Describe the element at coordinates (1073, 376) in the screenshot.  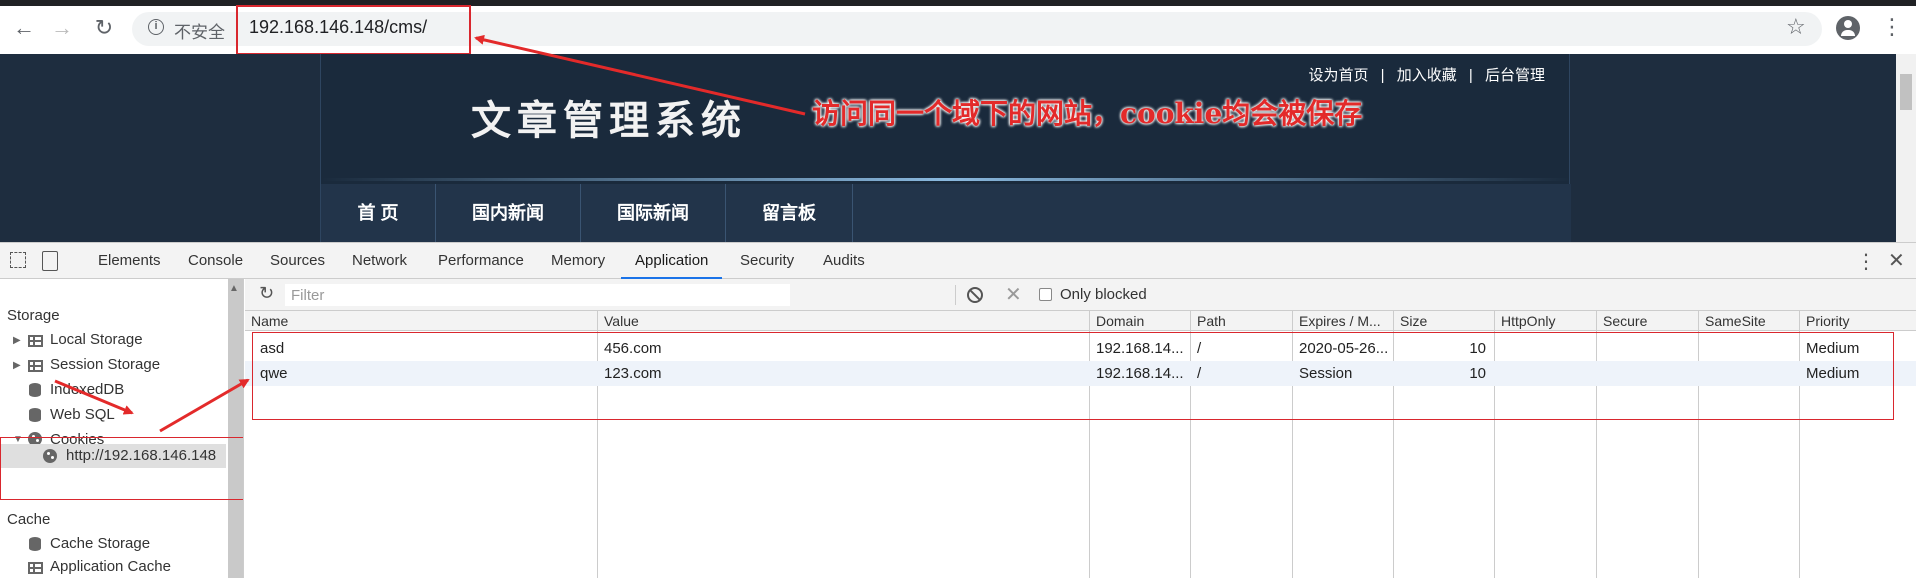
I see `cookies-rows-highlight-box` at that location.